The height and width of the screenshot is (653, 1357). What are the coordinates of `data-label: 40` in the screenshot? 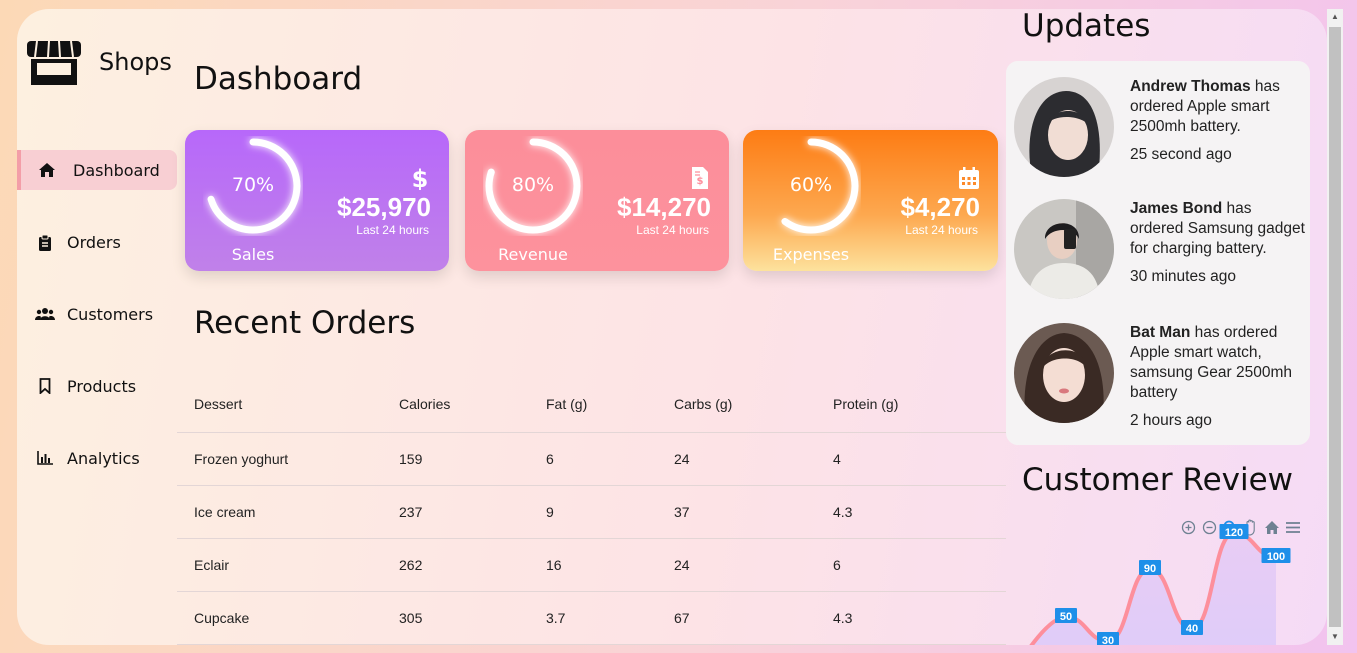 It's located at (1192, 629).